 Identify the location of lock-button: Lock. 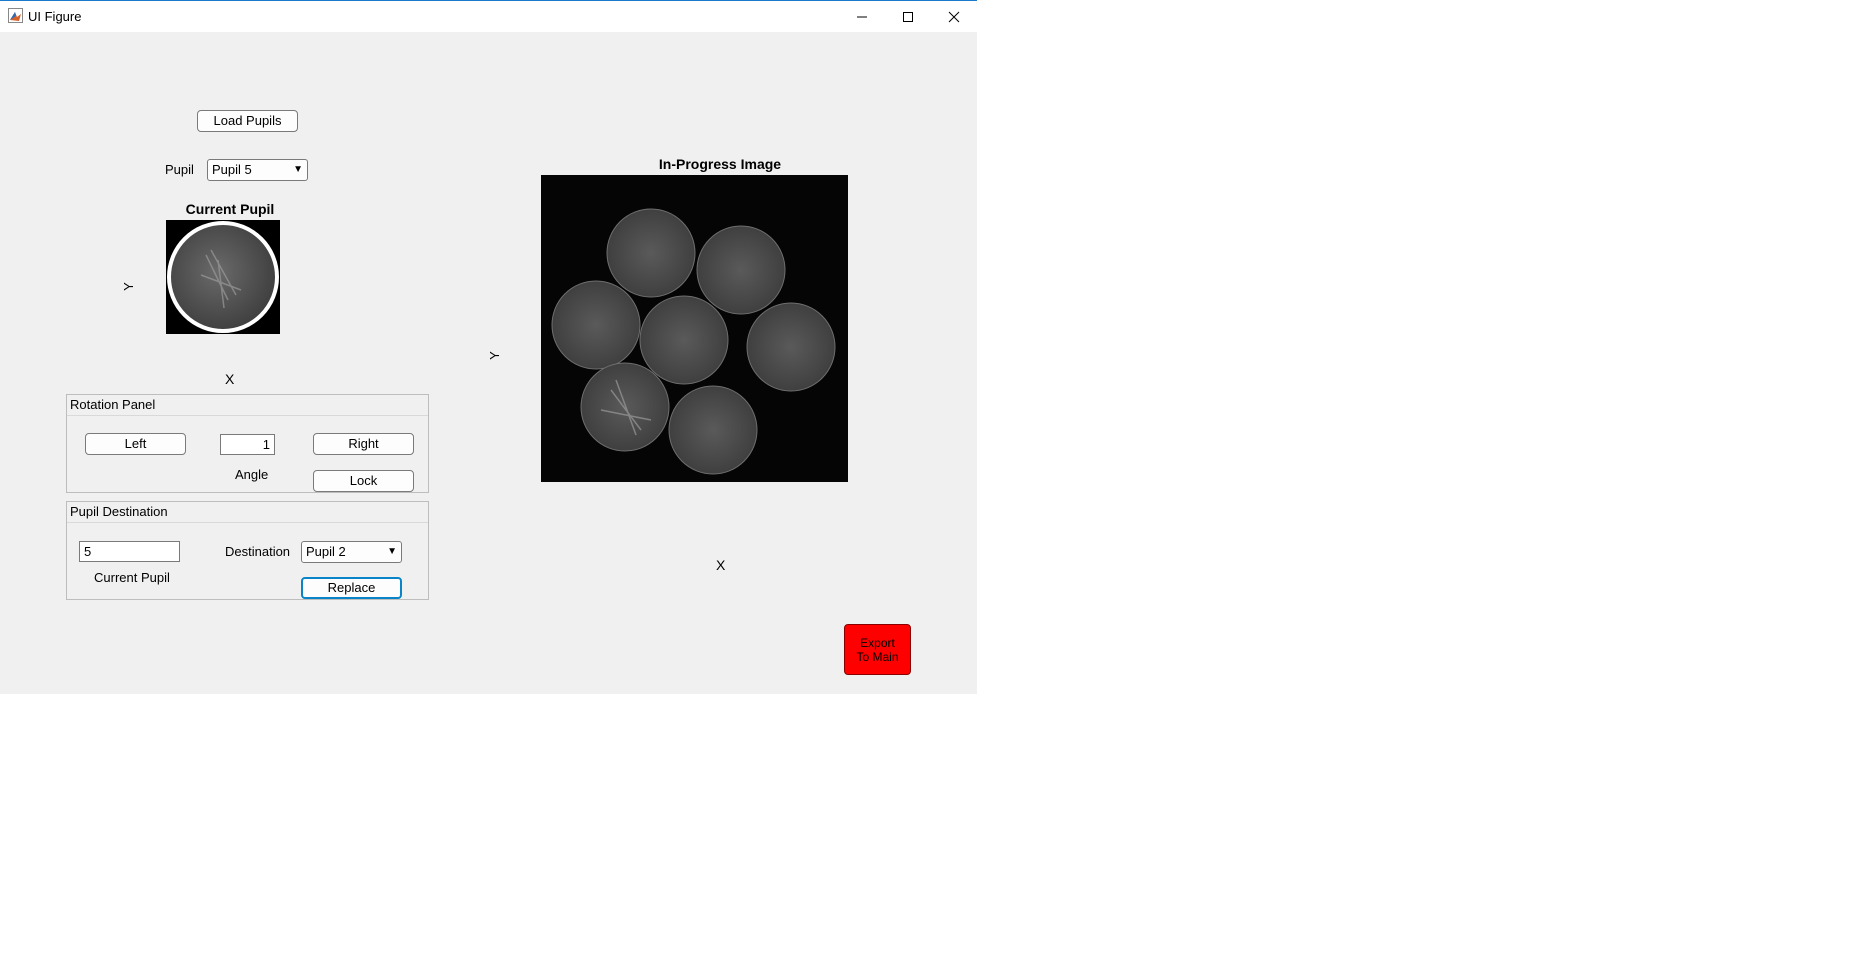
(363, 481).